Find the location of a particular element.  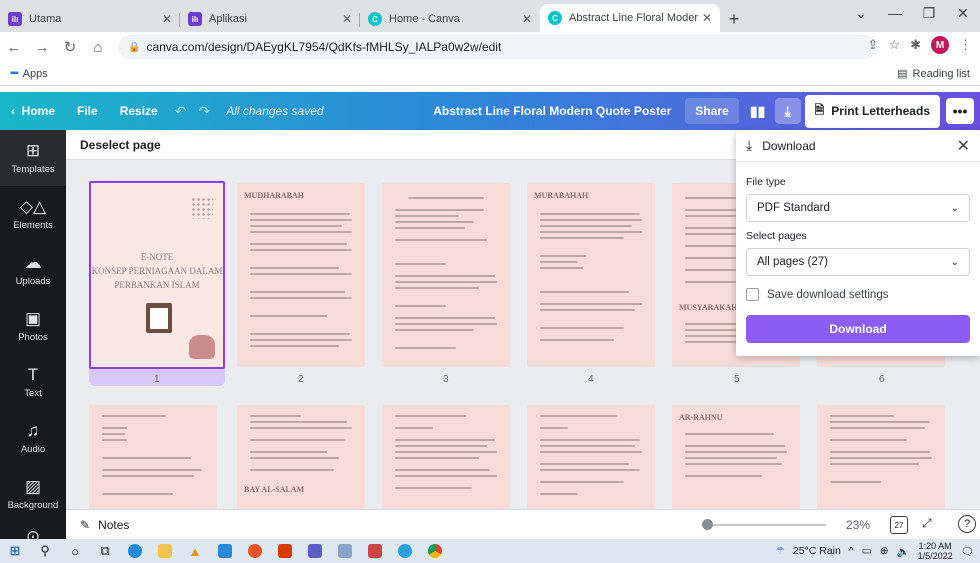

save-settings-checkbox is located at coordinates (752, 294).